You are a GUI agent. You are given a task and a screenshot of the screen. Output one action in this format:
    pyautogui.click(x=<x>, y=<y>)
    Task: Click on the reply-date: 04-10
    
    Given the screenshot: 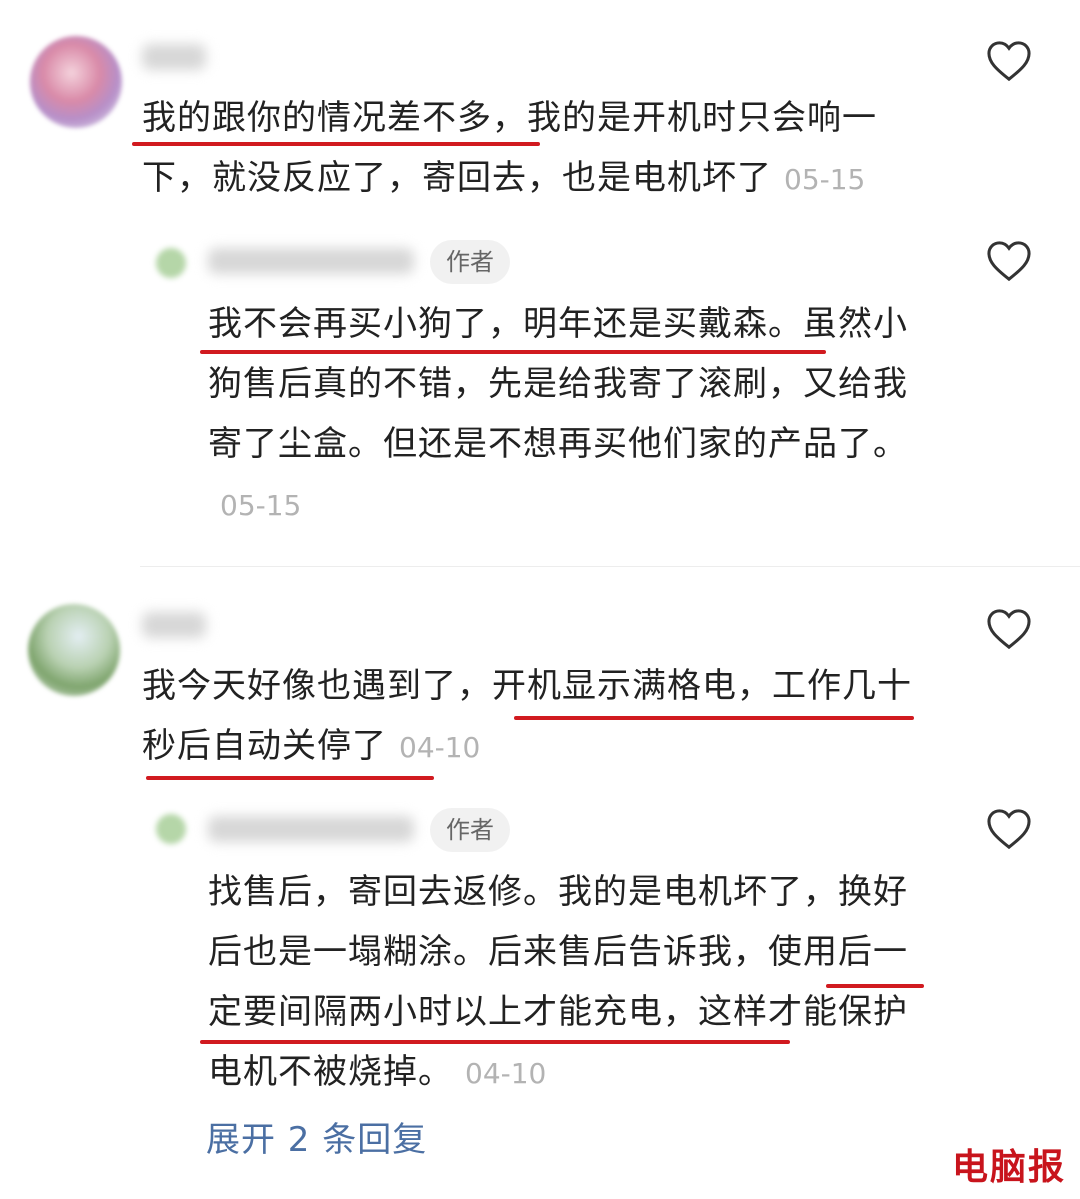 What is the action you would take?
    pyautogui.click(x=506, y=1073)
    